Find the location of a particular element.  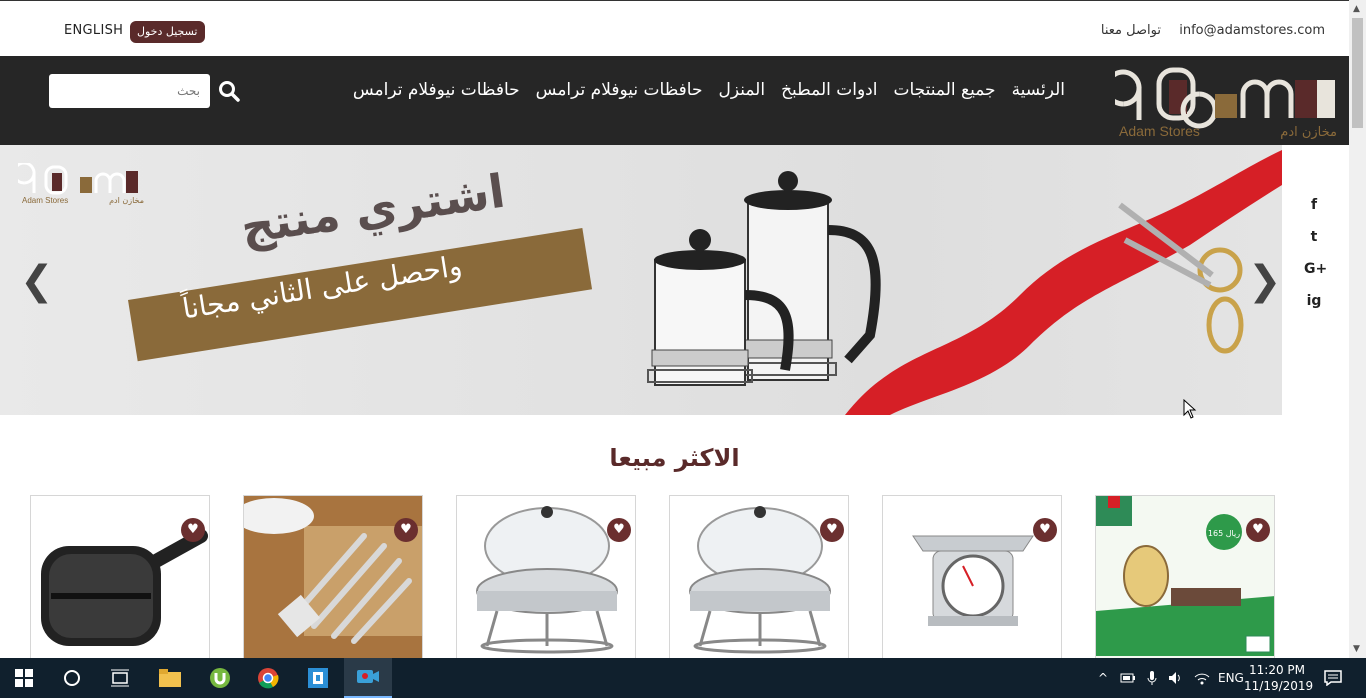

scroll-down-icon: ▼ is located at coordinates (1356, 649).